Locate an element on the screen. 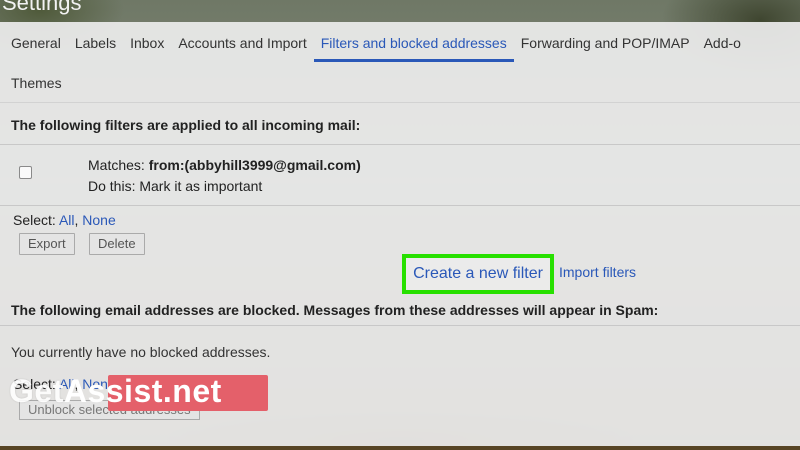  filters-select-row: Select: All, None is located at coordinates (64, 220).